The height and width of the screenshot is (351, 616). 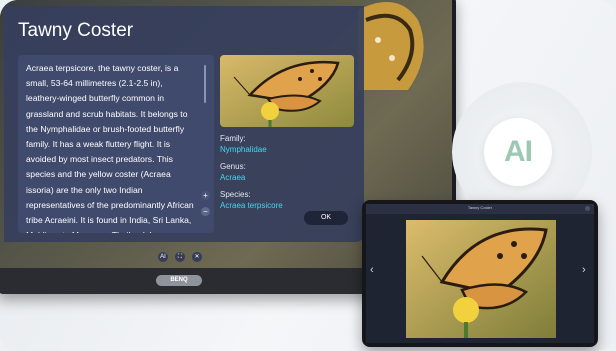 What do you see at coordinates (233, 166) in the screenshot?
I see `genus-label: Genus:` at bounding box center [233, 166].